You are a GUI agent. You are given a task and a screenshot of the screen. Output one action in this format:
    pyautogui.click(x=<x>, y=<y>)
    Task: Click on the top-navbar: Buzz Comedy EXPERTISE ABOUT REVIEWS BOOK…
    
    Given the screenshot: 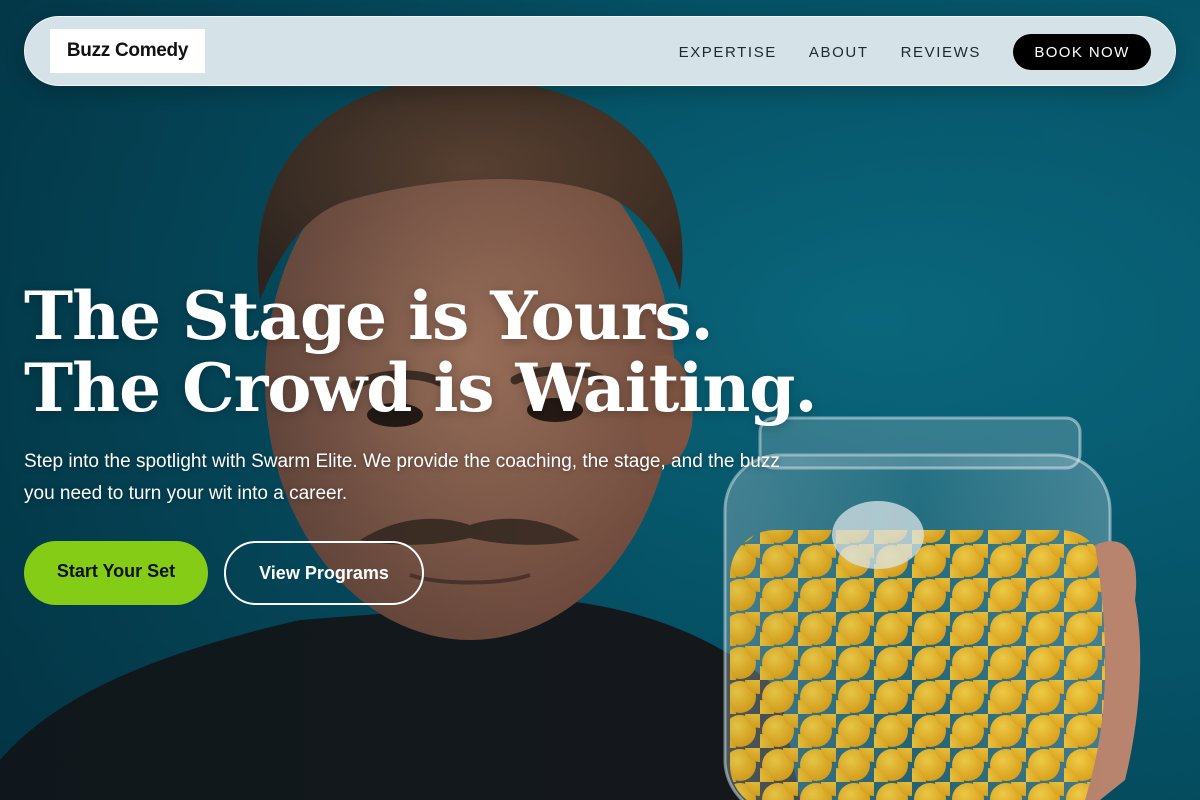 What is the action you would take?
    pyautogui.click(x=600, y=51)
    